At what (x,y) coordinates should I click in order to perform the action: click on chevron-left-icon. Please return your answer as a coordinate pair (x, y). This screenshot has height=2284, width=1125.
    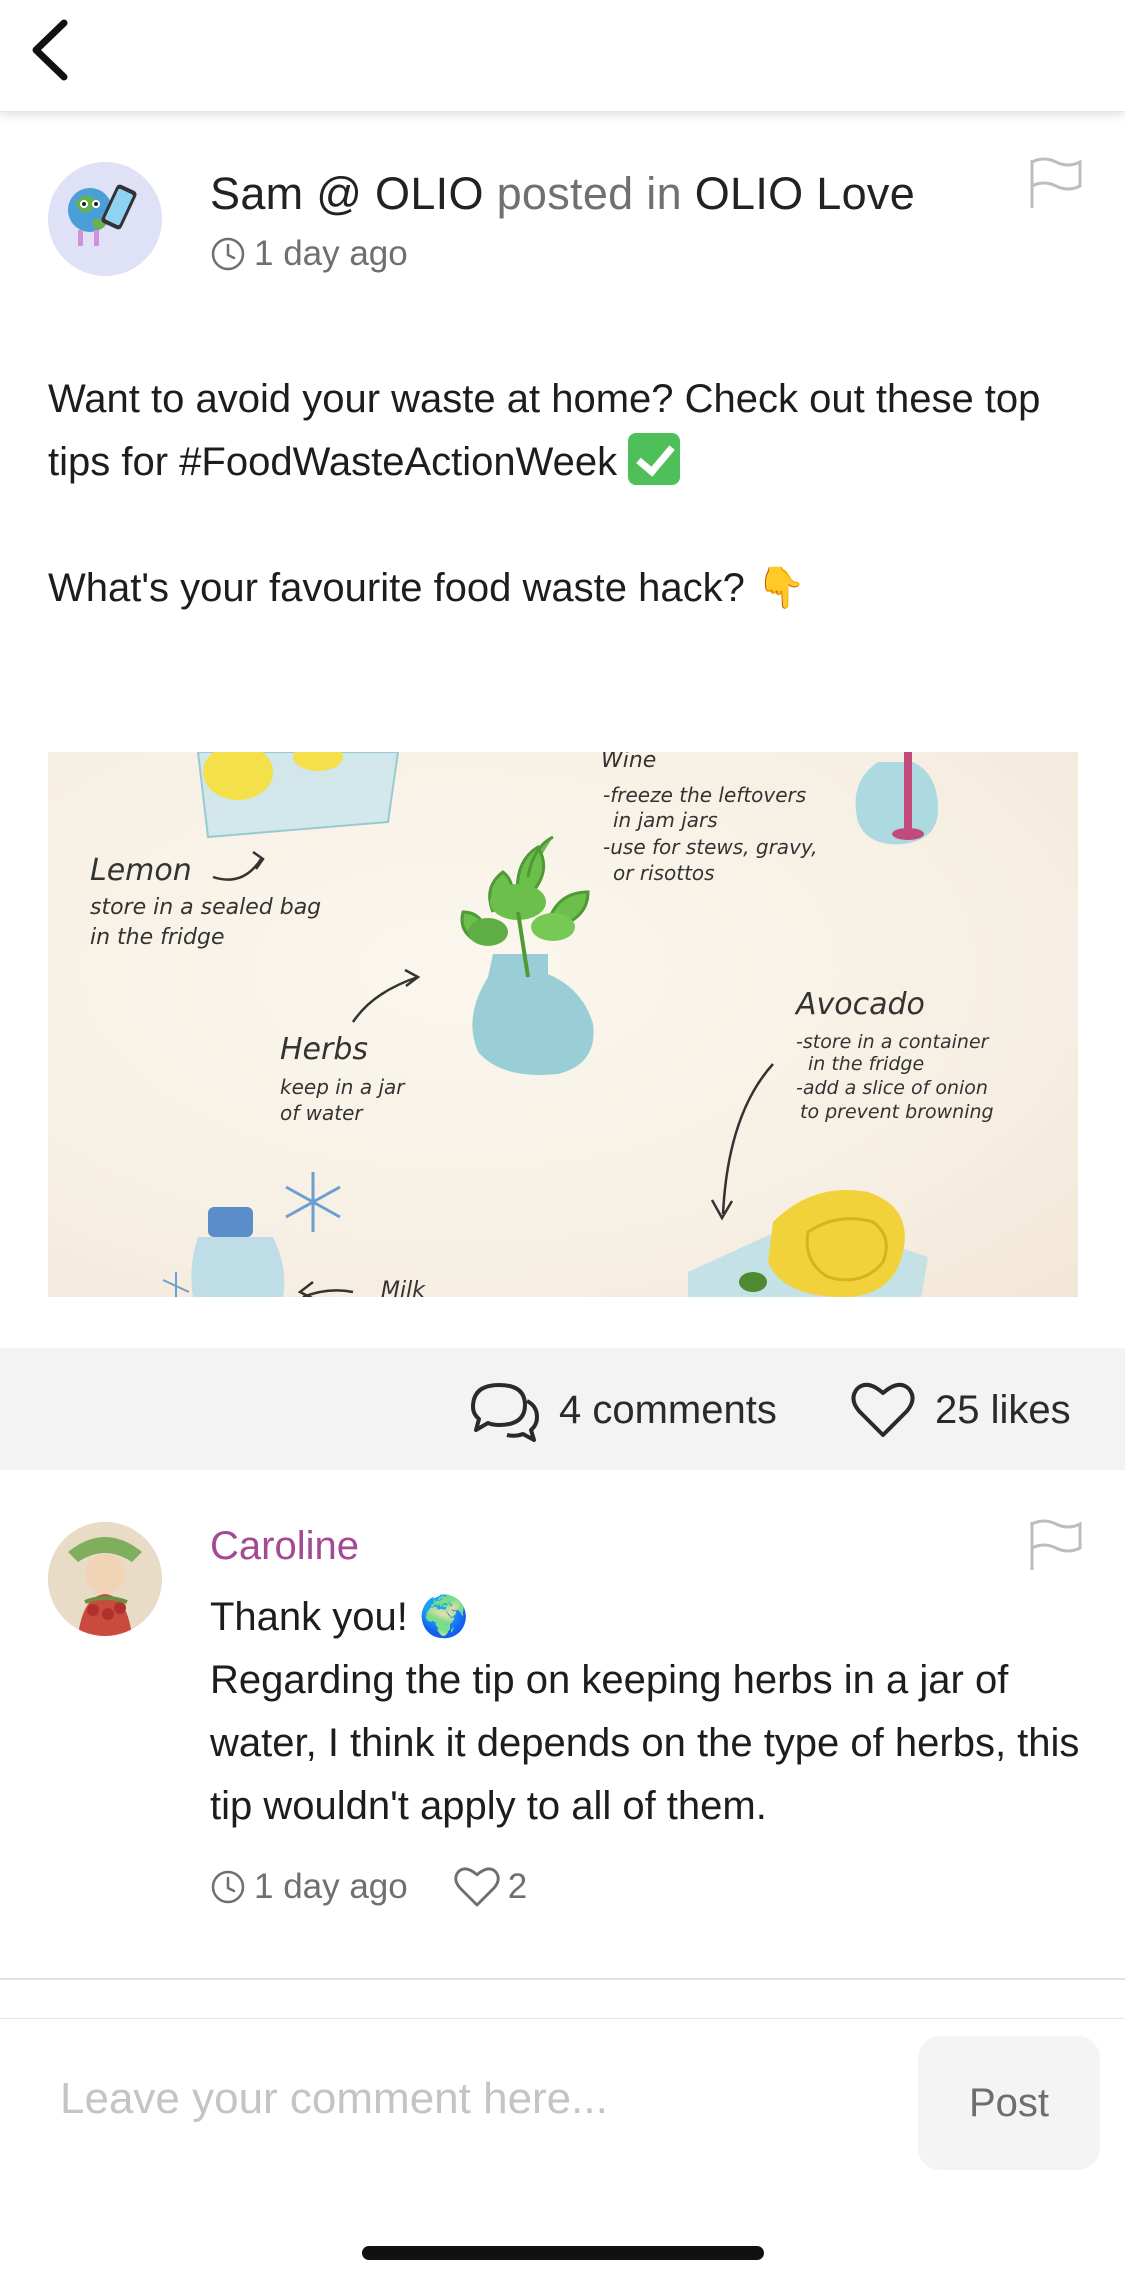
    Looking at the image, I should click on (50, 50).